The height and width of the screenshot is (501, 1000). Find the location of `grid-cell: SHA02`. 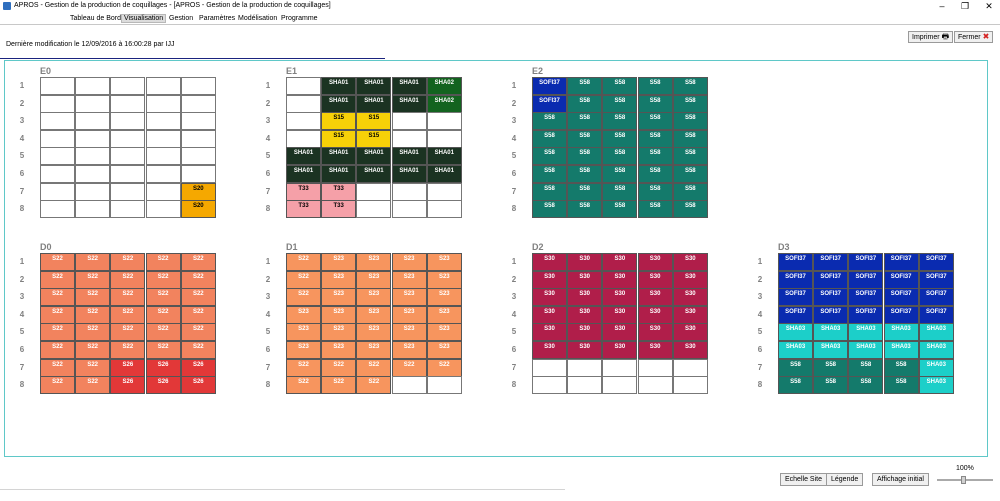

grid-cell: SHA02 is located at coordinates (444, 103).